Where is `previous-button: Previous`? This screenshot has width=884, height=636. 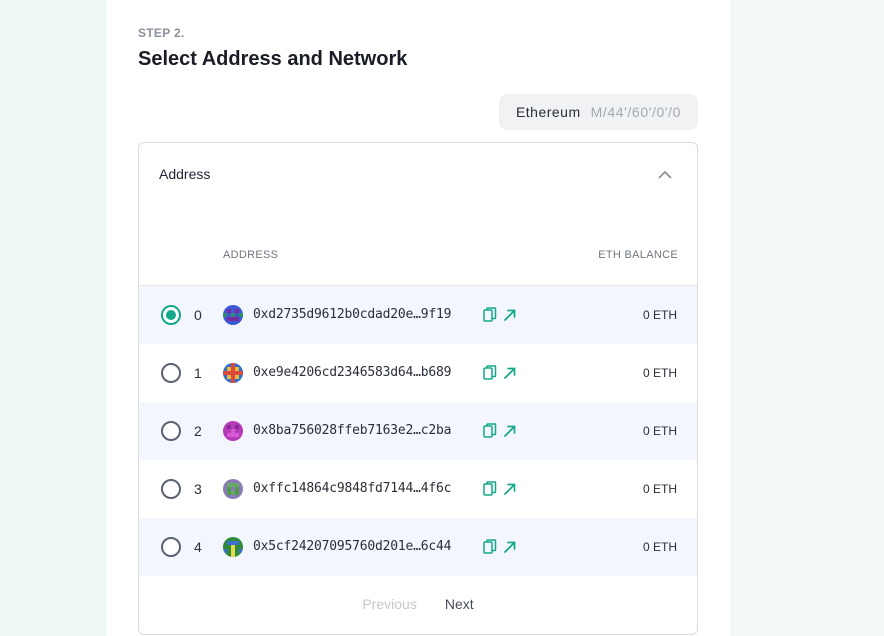 previous-button: Previous is located at coordinates (389, 604).